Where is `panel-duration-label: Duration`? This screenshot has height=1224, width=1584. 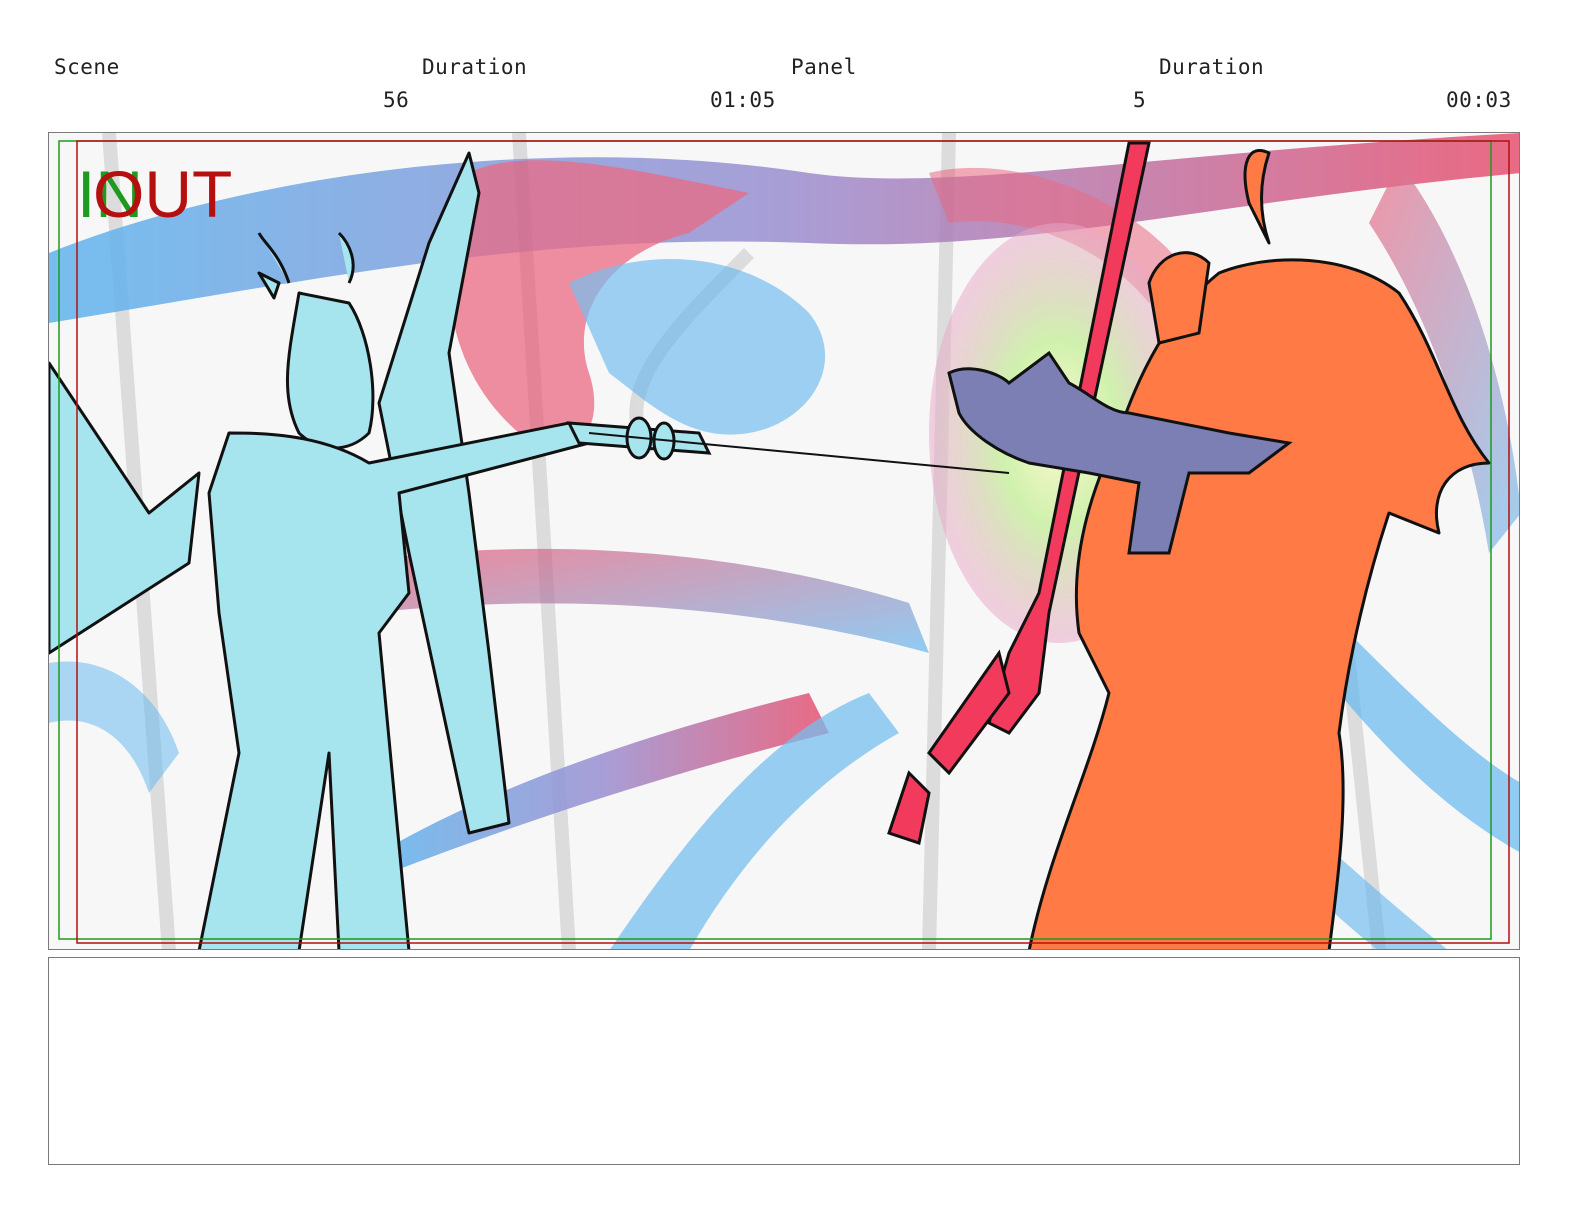
panel-duration-label: Duration is located at coordinates (1212, 67).